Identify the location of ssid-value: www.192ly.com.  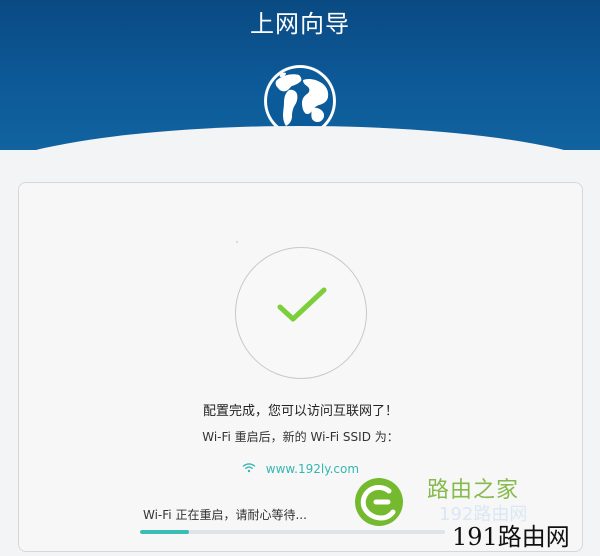
(312, 469).